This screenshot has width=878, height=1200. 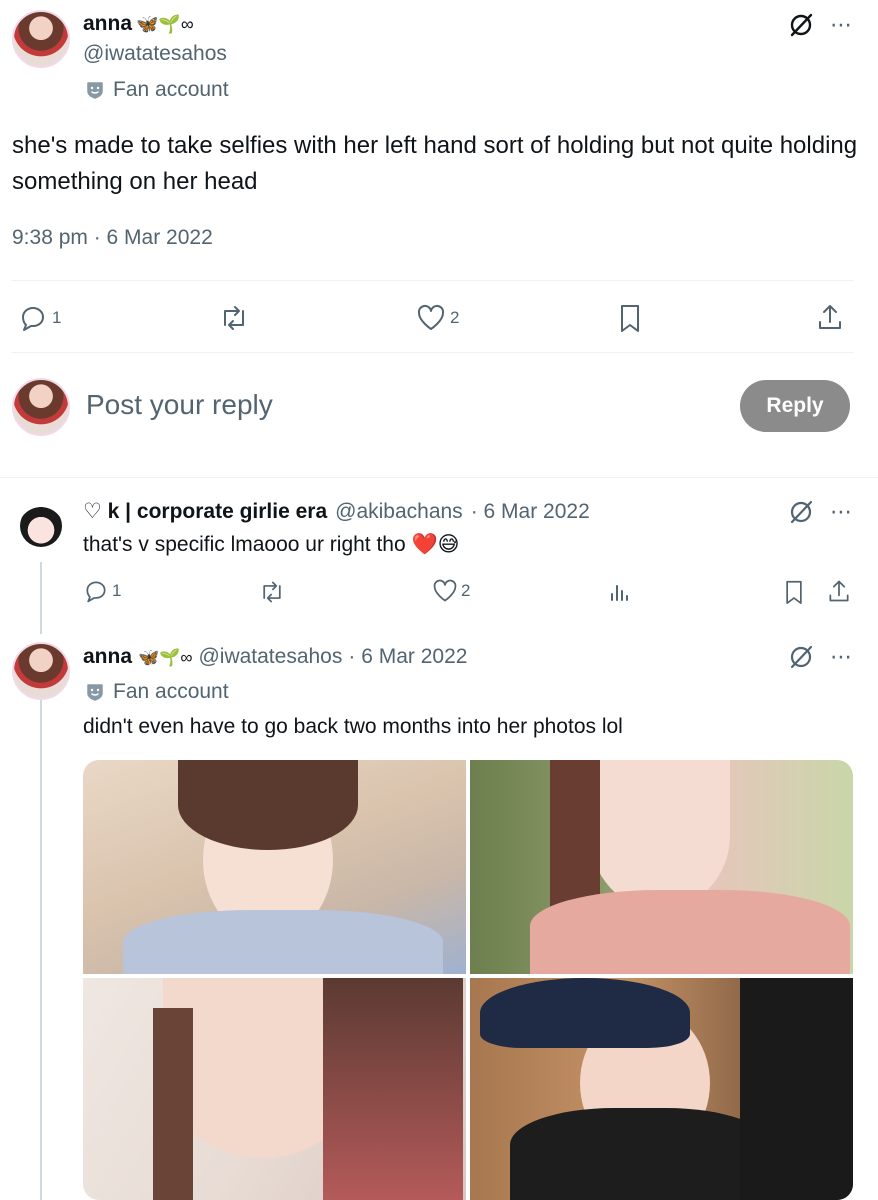 I want to click on views-icon, so click(x=620, y=592).